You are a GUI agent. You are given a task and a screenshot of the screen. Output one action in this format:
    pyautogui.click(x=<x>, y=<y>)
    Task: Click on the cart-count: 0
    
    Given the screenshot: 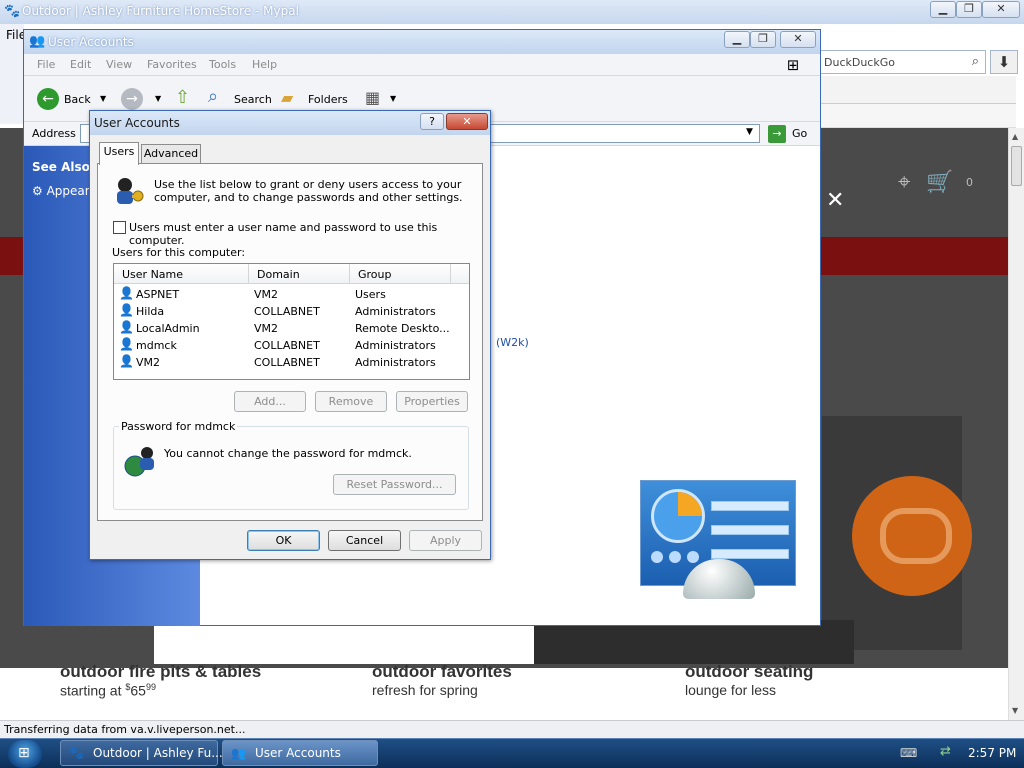 What is the action you would take?
    pyautogui.click(x=969, y=182)
    